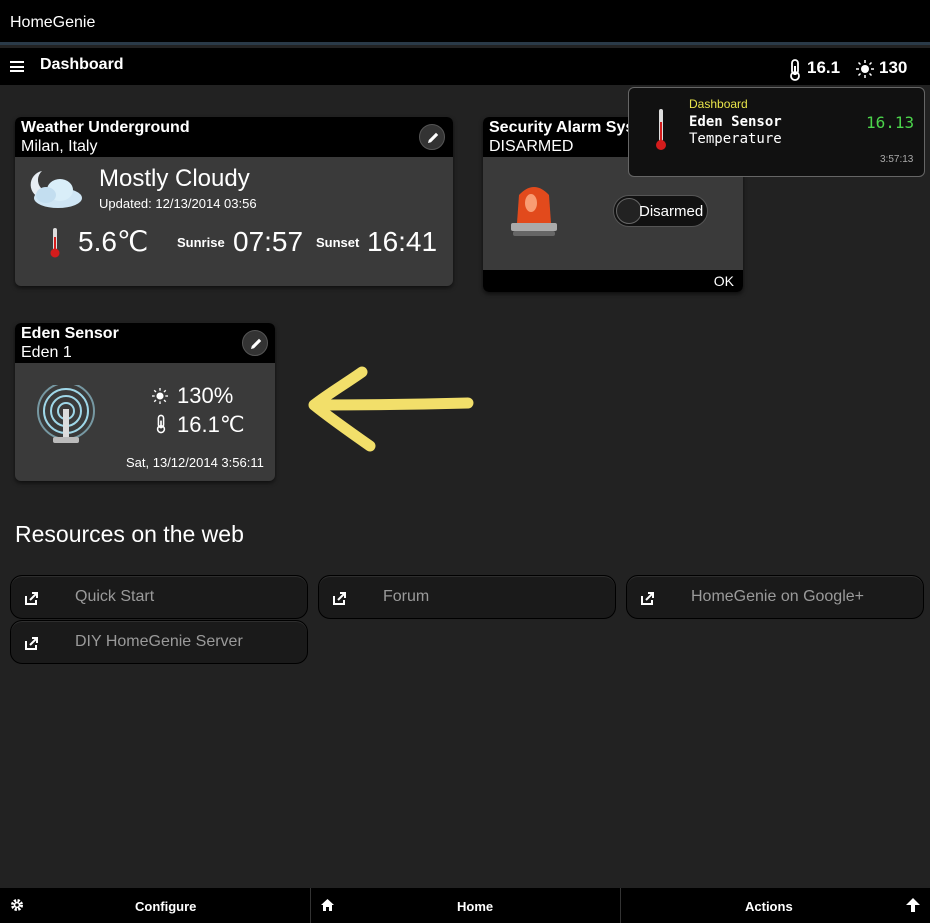  I want to click on gear-icon, so click(17, 905).